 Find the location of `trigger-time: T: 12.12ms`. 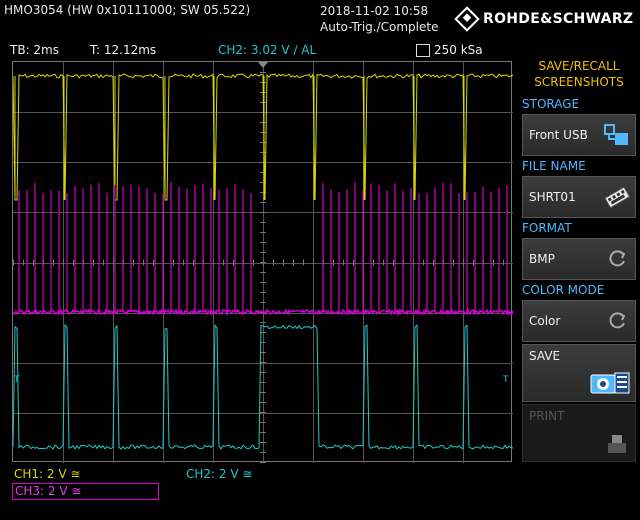

trigger-time: T: 12.12ms is located at coordinates (123, 50).